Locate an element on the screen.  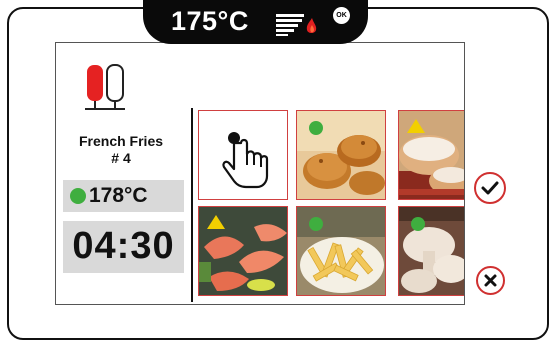
current-temperature: 178°C is located at coordinates (118, 195).